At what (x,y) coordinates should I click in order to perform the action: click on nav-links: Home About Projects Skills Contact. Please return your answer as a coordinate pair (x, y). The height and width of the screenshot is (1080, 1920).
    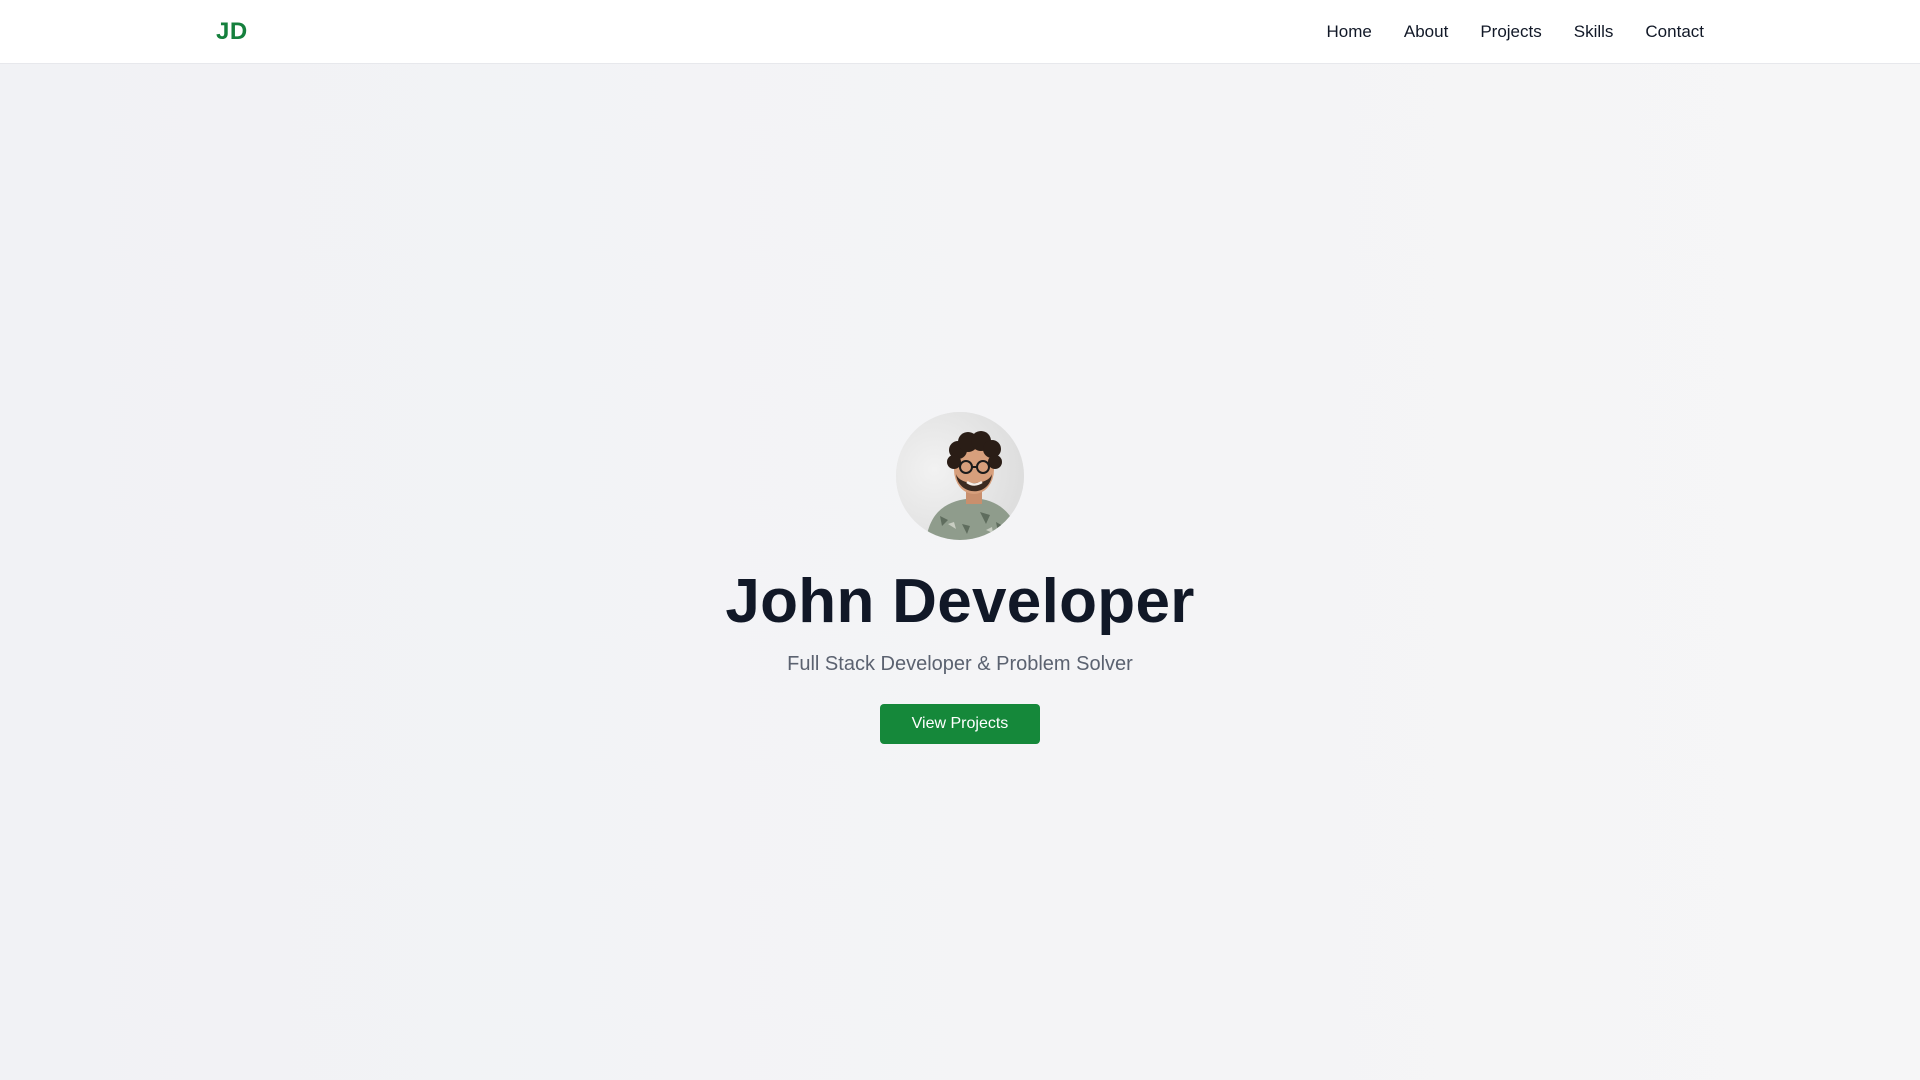
    Looking at the image, I should click on (1515, 32).